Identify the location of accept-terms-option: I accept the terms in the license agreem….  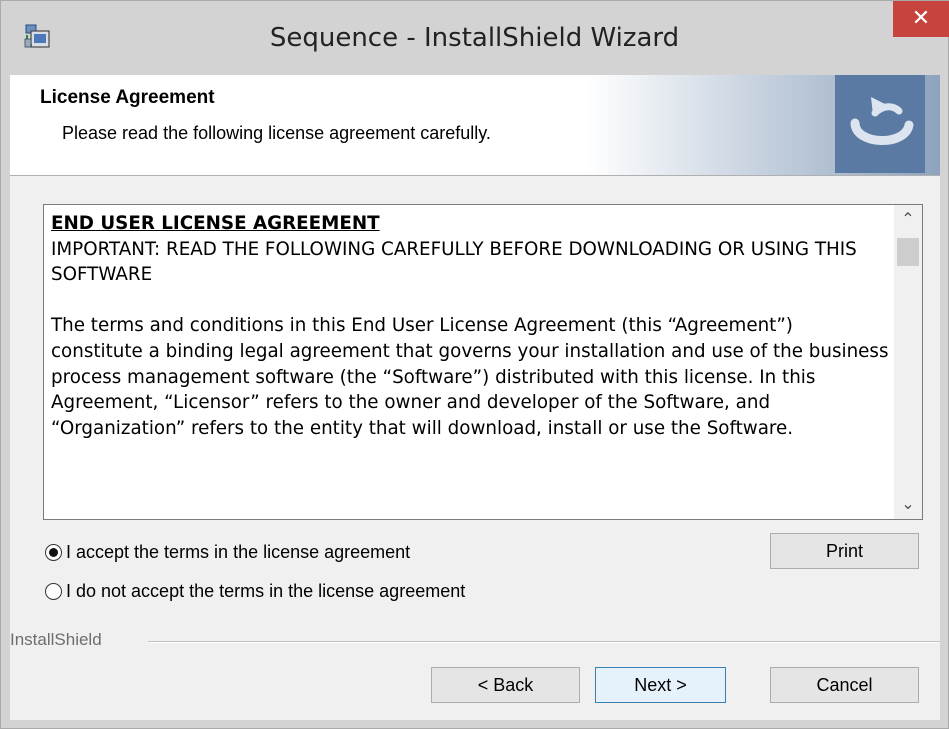
(227, 552).